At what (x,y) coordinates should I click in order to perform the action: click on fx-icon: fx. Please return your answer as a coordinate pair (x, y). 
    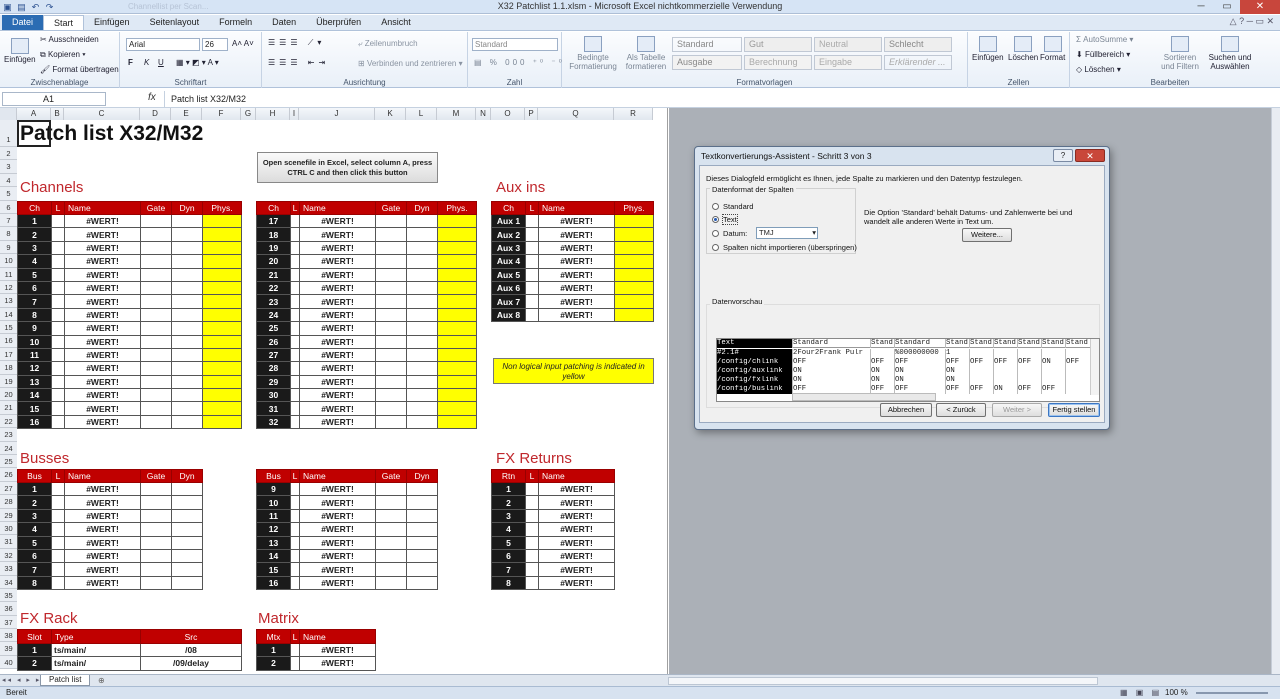
    Looking at the image, I should click on (152, 97).